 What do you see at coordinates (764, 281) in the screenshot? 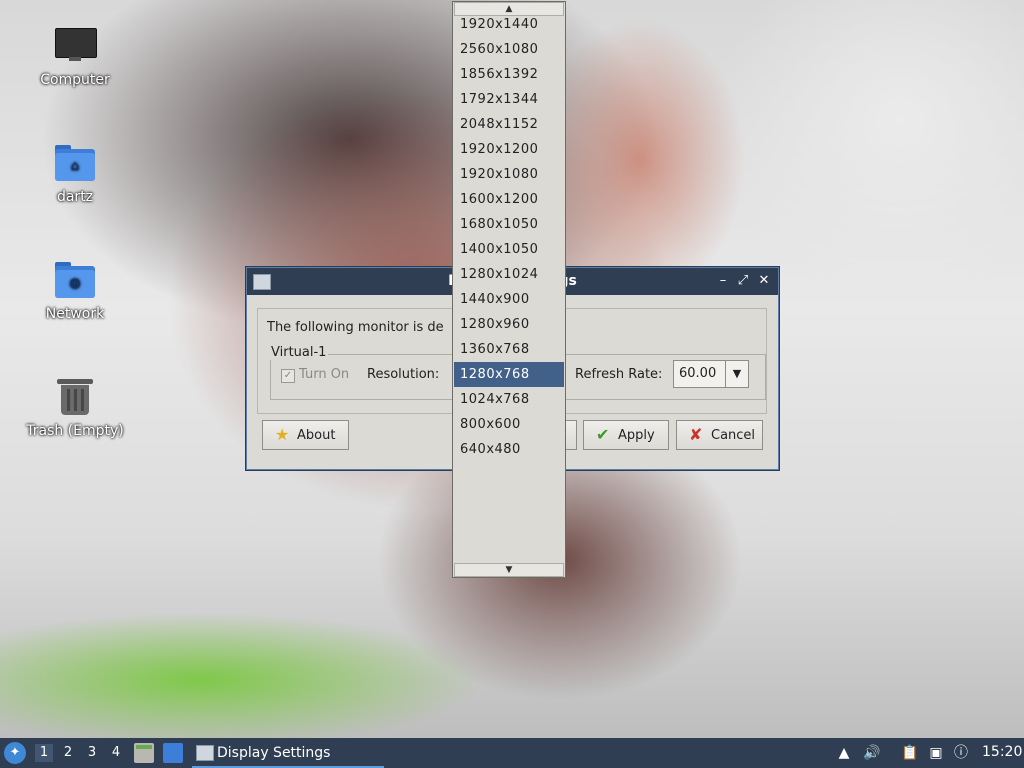
I see `close-icon: ✕` at bounding box center [764, 281].